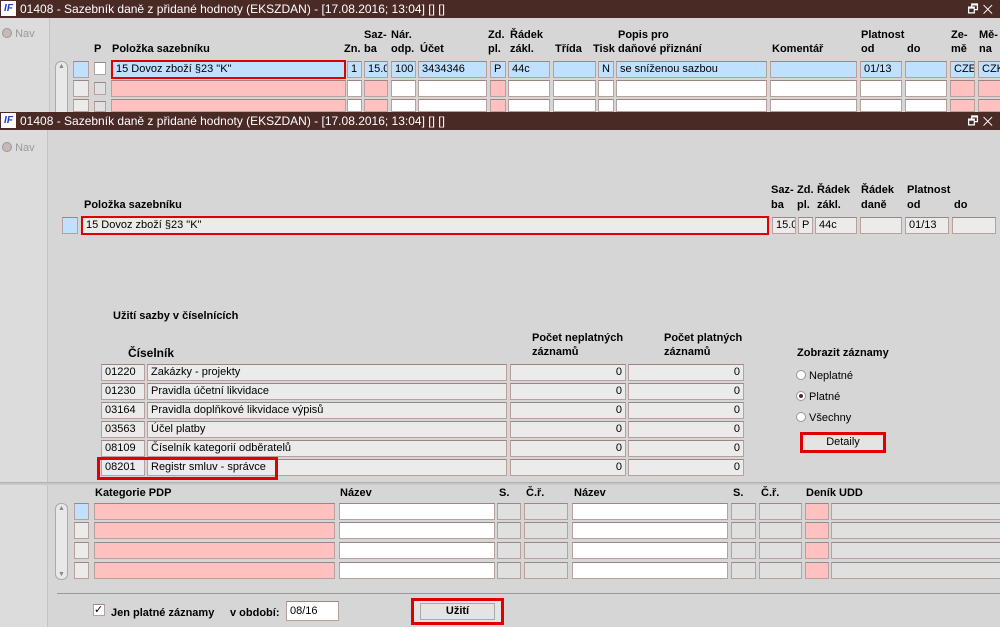  I want to click on zn-field: 1, so click(354, 69).